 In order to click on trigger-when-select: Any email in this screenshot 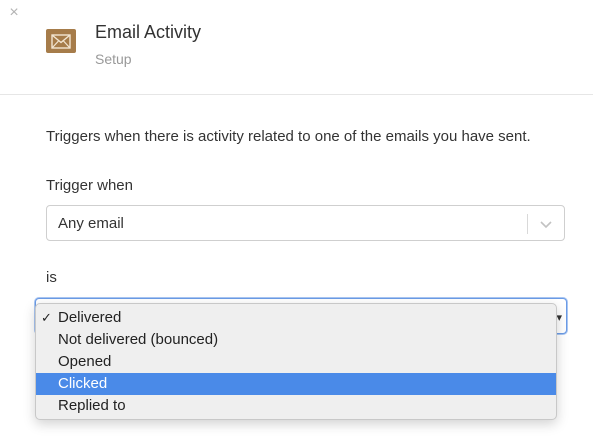, I will do `click(305, 223)`.